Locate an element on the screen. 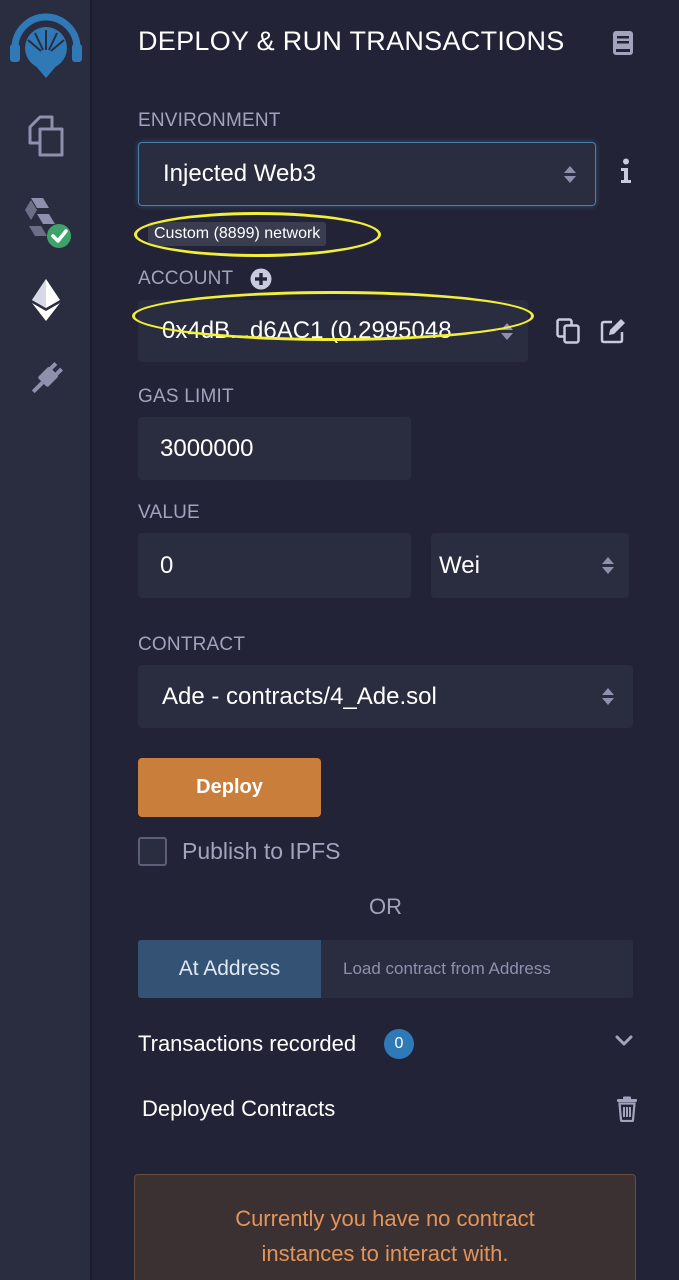 This screenshot has width=679, height=1280. environment-label: ENVIRONMENT is located at coordinates (209, 120).